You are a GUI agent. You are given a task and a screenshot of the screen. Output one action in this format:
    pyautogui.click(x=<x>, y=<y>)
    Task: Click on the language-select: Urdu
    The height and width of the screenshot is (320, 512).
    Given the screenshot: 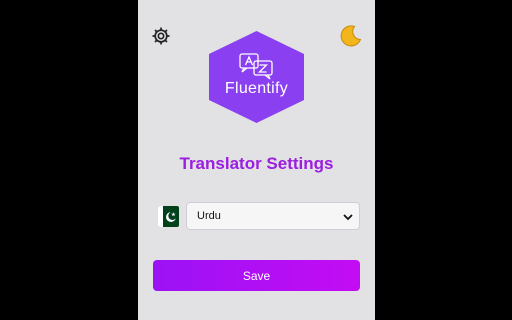 What is the action you would take?
    pyautogui.click(x=273, y=216)
    